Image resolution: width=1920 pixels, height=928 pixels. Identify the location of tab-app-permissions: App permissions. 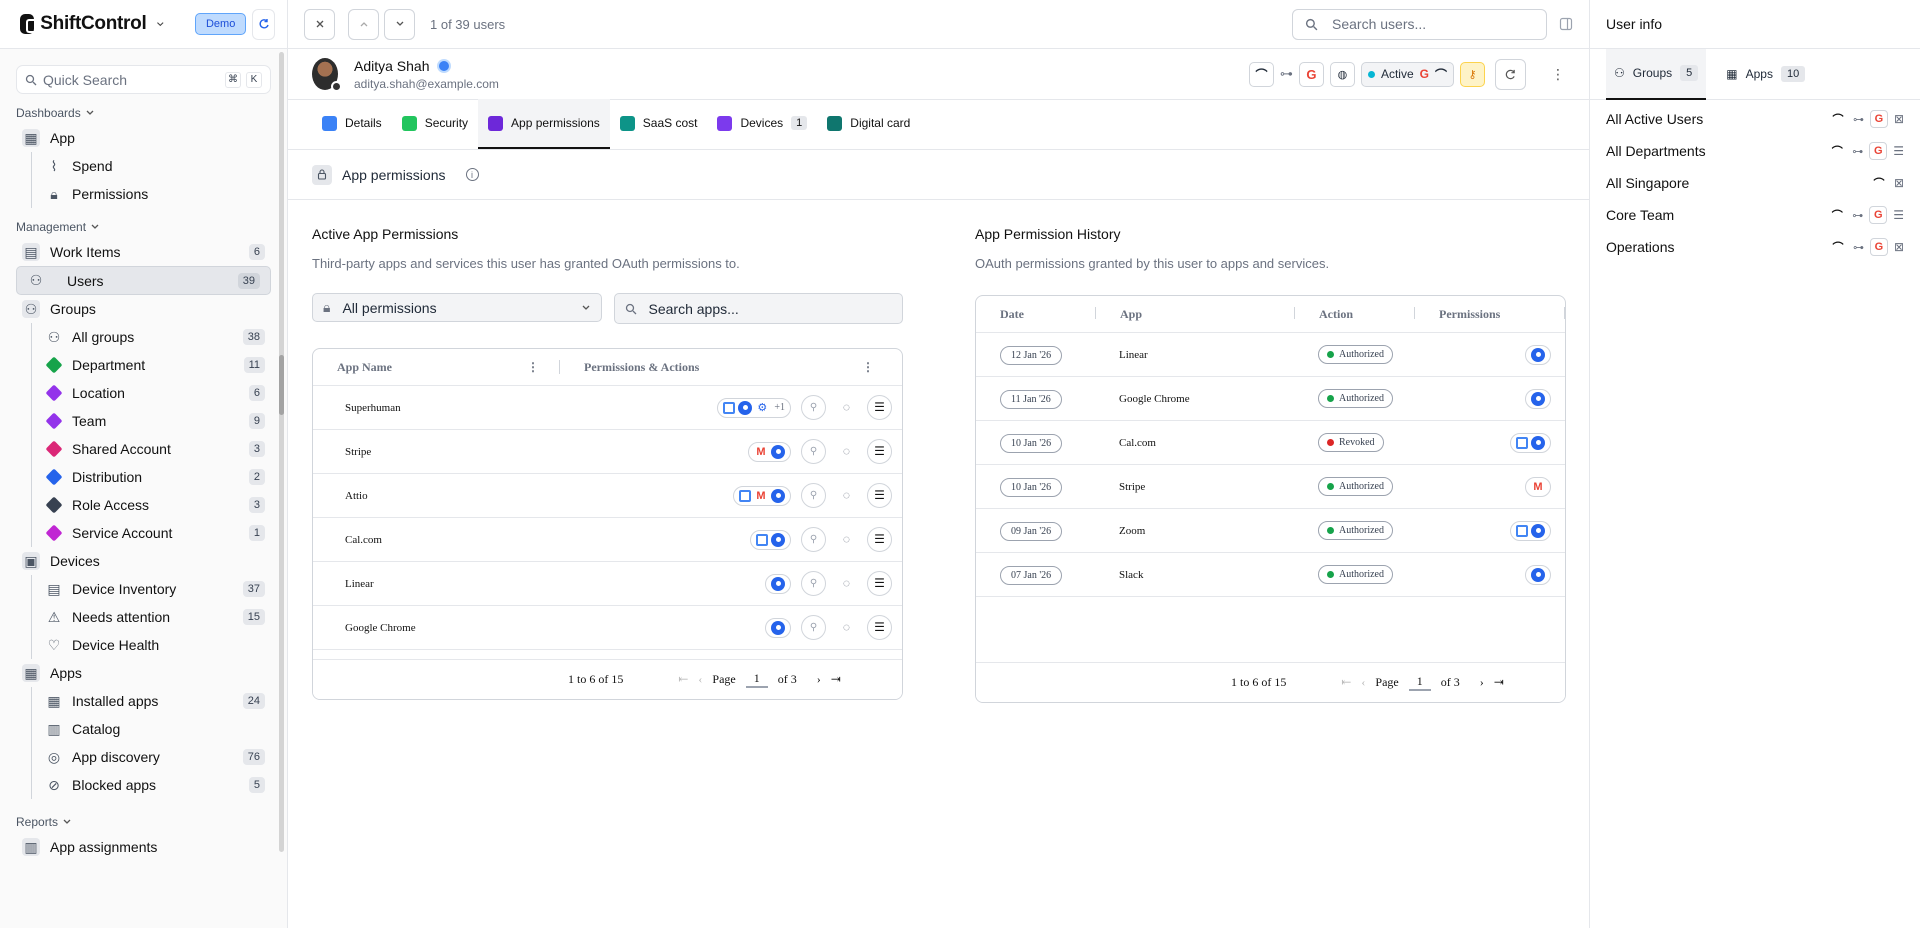
(544, 124).